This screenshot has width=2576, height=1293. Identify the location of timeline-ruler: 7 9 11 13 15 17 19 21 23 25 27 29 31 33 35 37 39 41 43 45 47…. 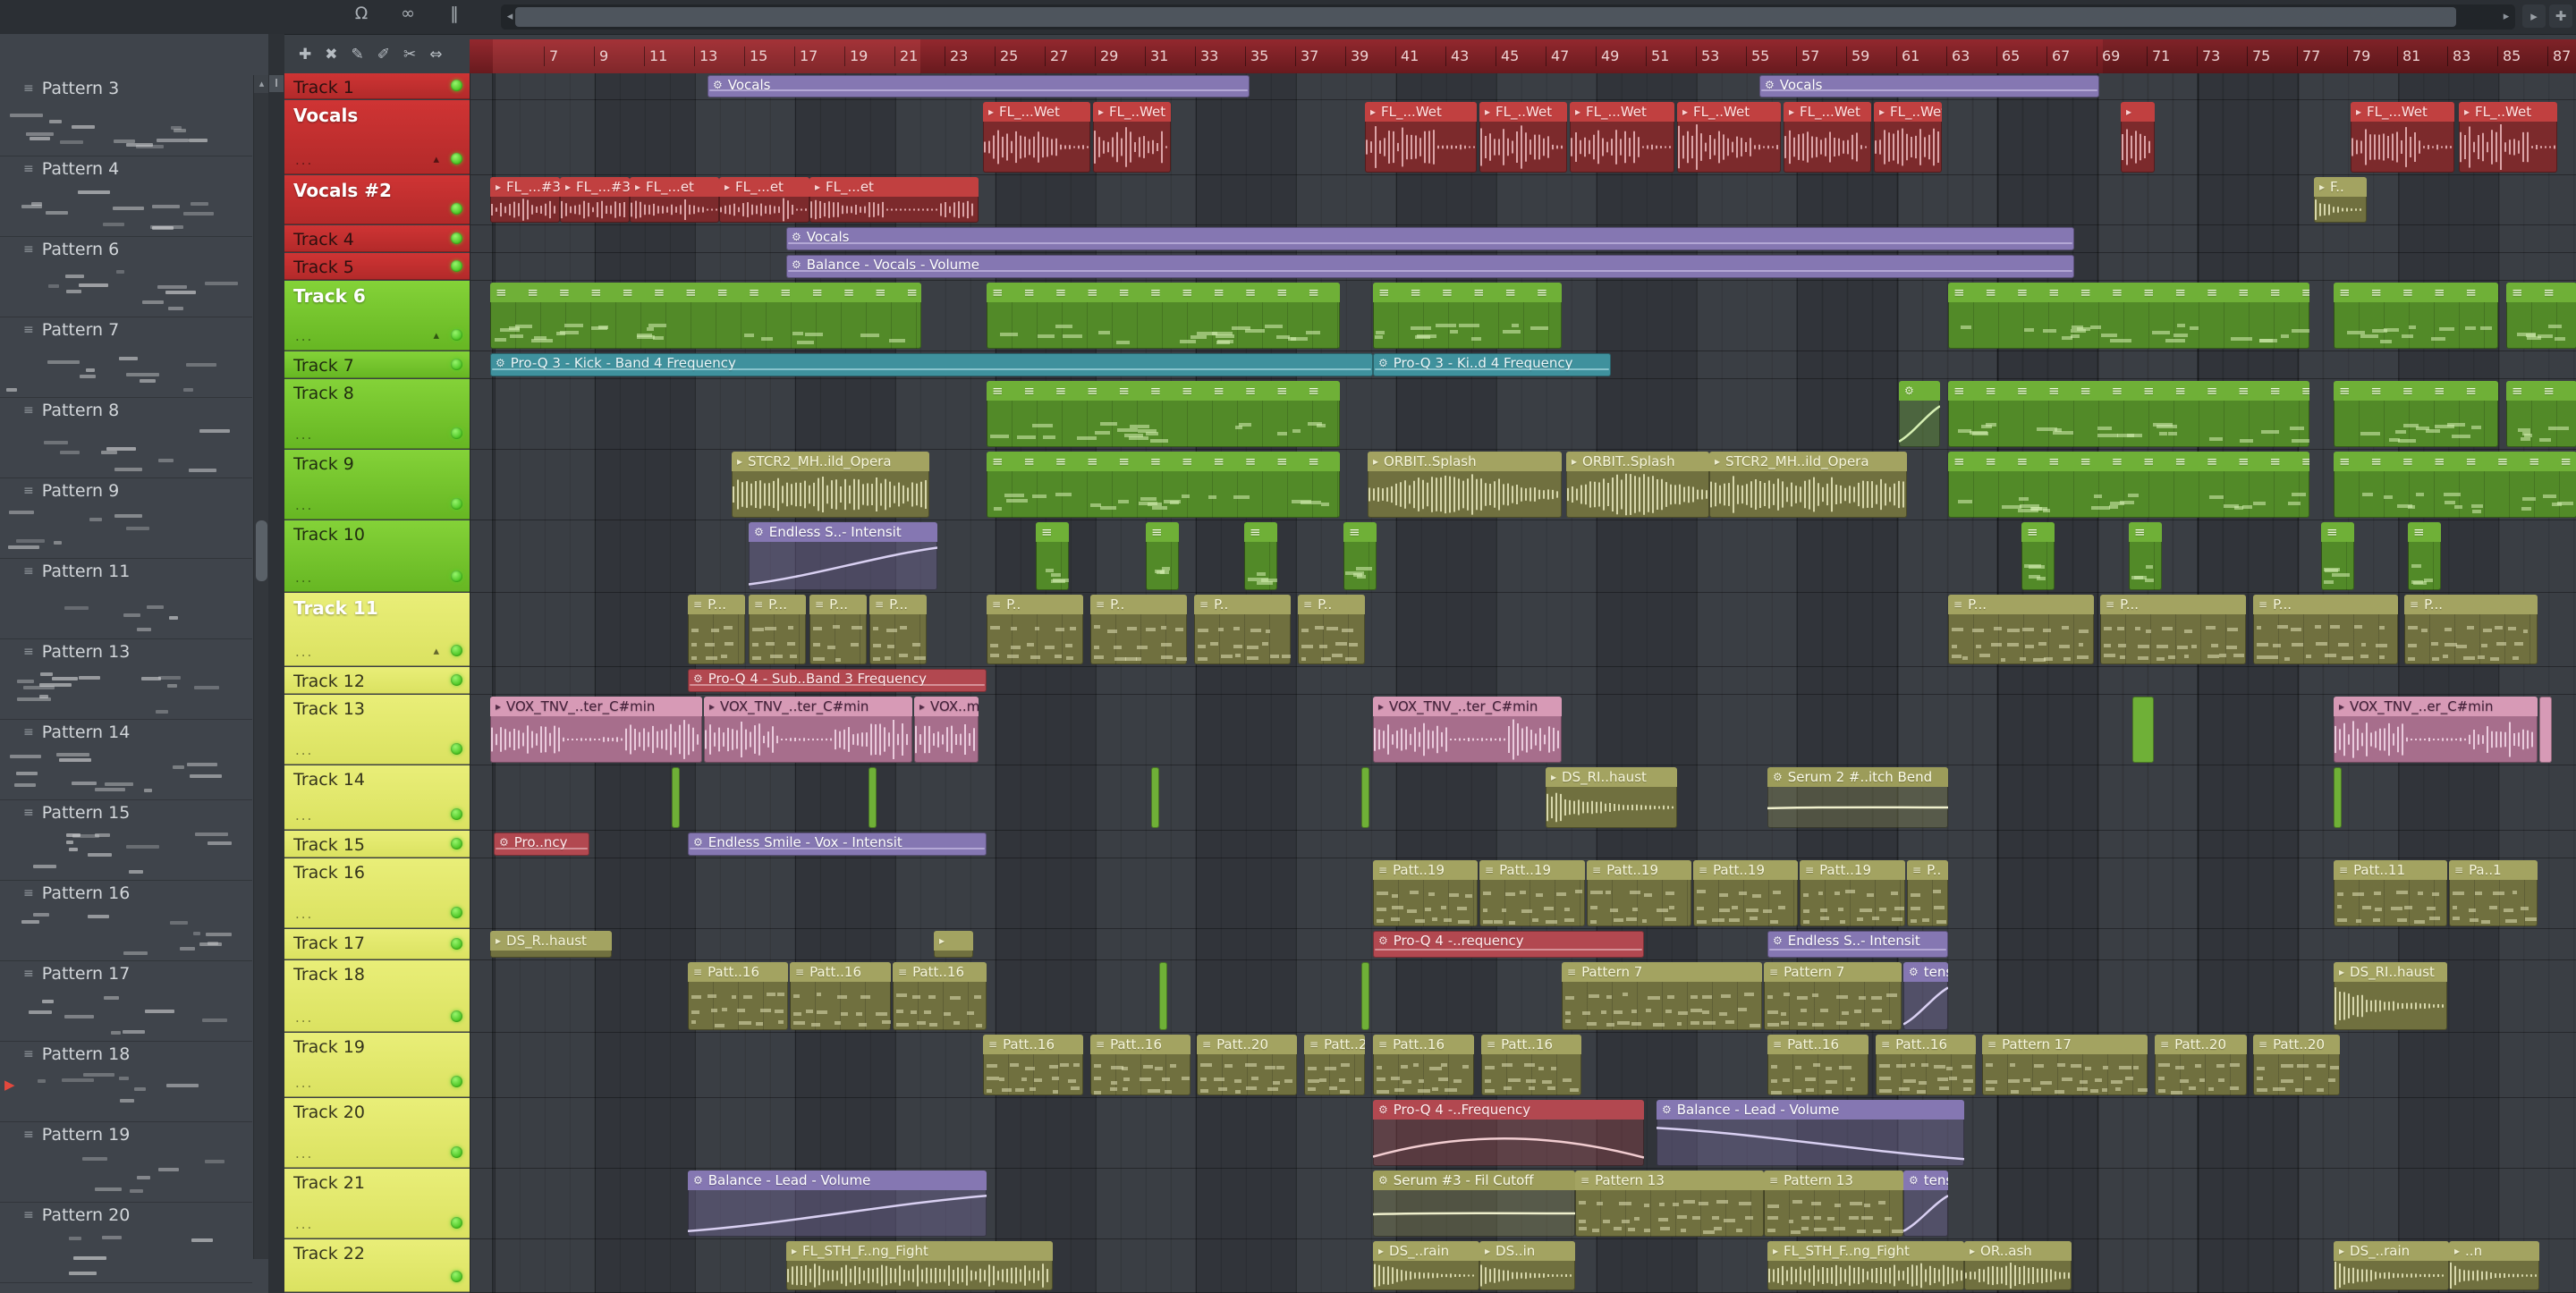
(1523, 57).